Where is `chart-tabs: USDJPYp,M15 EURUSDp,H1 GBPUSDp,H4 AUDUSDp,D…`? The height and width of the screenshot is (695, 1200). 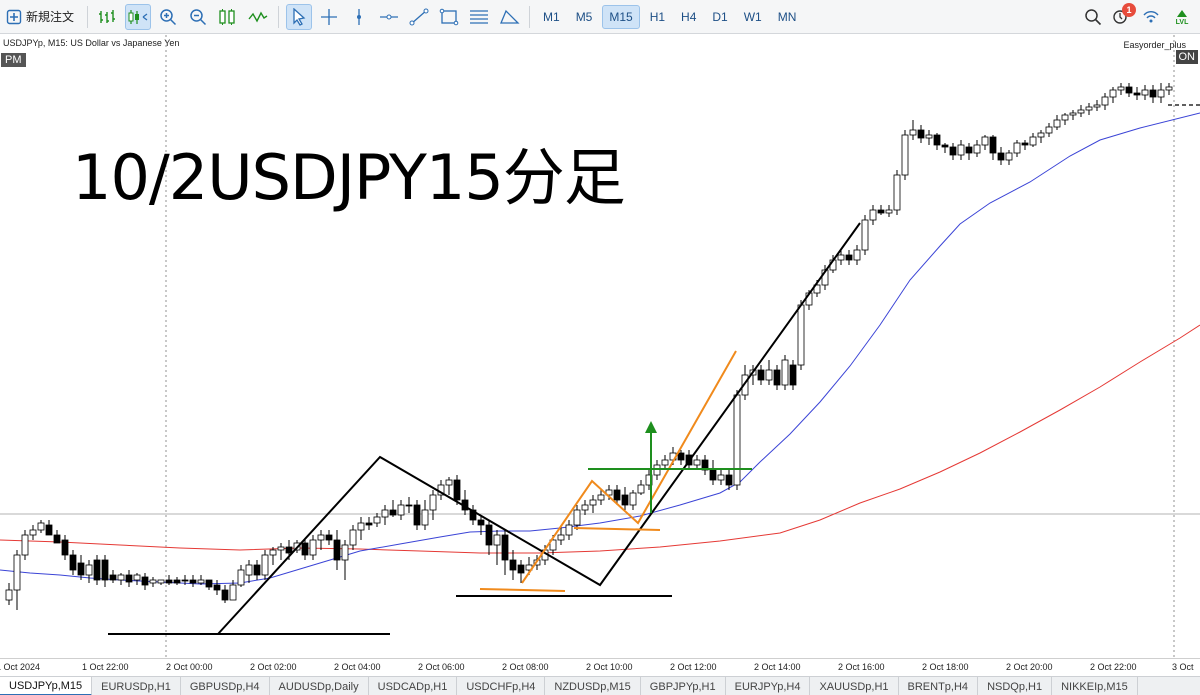 chart-tabs: USDJPYp,M15 EURUSDp,H1 GBPUSDp,H4 AUDUSDp,D… is located at coordinates (600, 685).